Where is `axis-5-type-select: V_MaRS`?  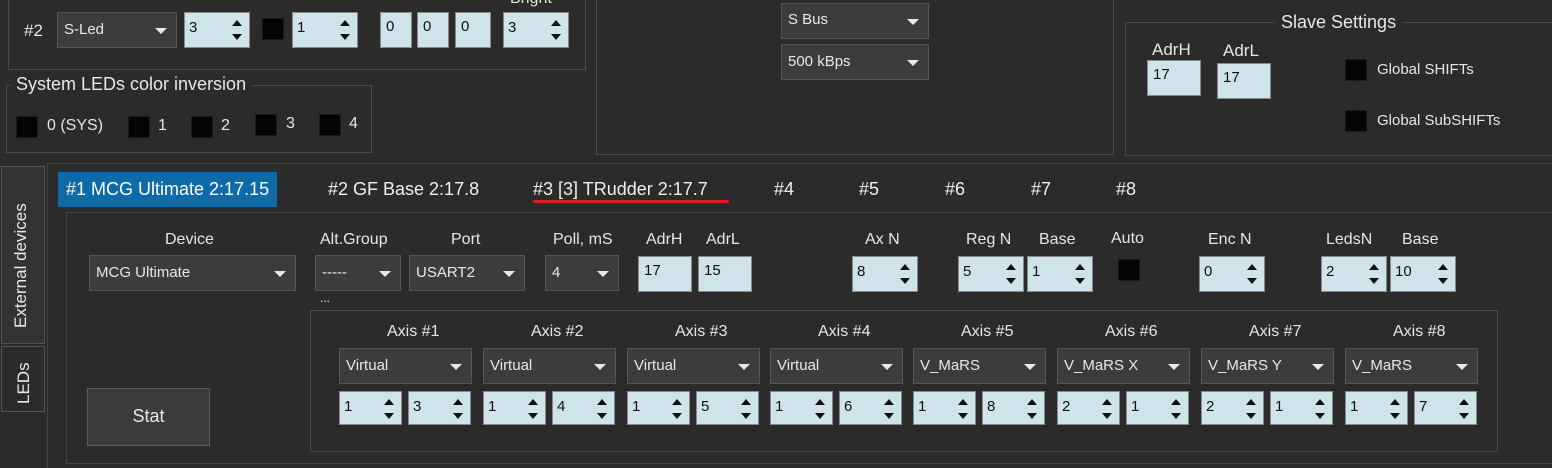 axis-5-type-select: V_MaRS is located at coordinates (979, 366).